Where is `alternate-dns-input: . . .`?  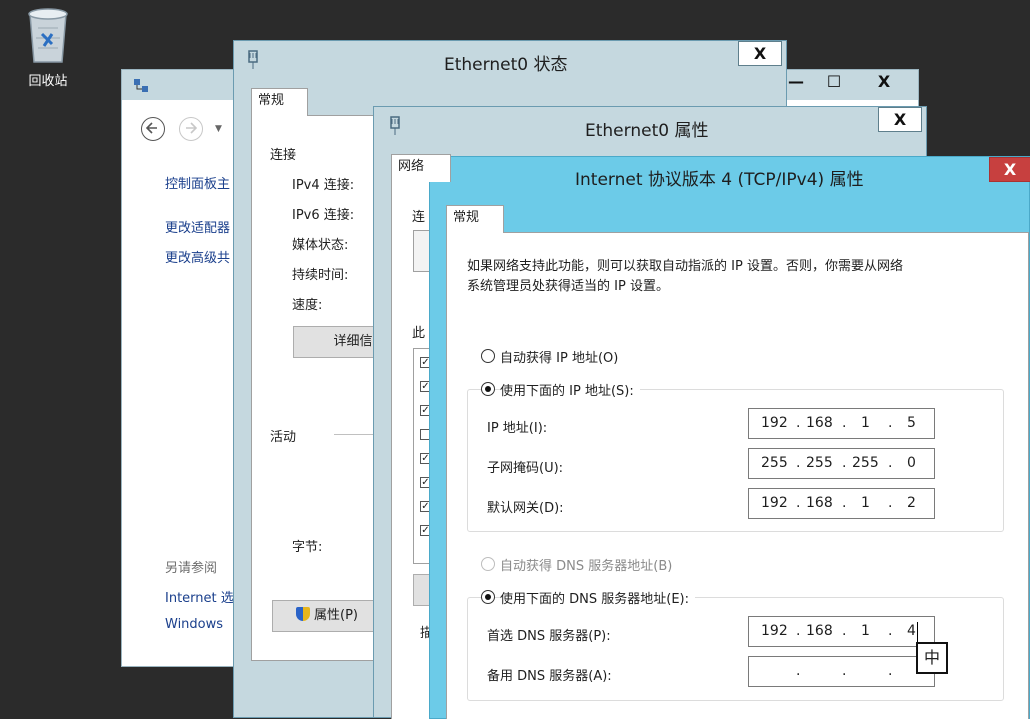
alternate-dns-input: . . . is located at coordinates (841, 671).